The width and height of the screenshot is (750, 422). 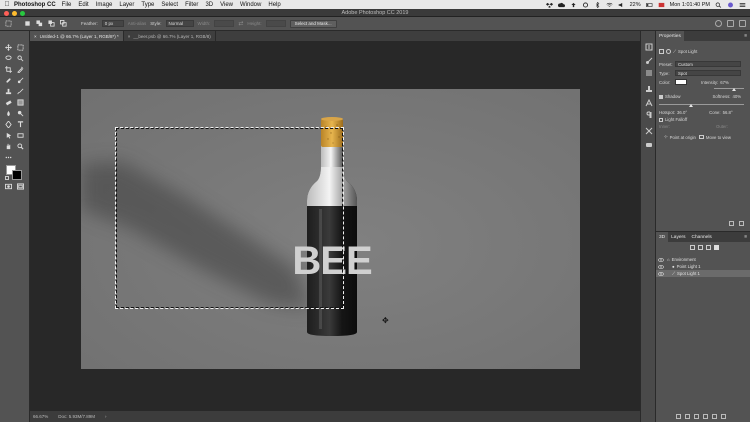 I want to click on blur-tool-icon, so click(x=8, y=113).